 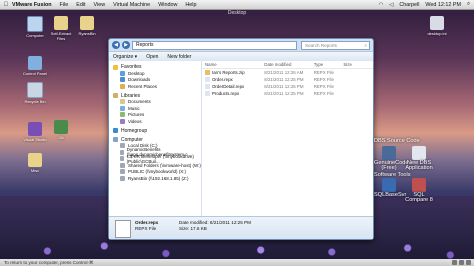 What do you see at coordinates (468, 4) in the screenshot?
I see `spotlight-icon: ⌕` at bounding box center [468, 4].